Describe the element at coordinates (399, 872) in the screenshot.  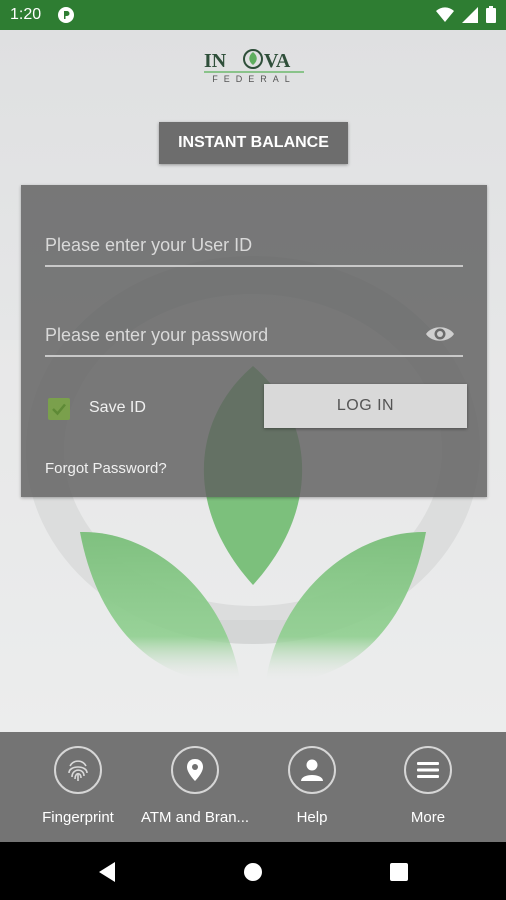
I see `recents-icon` at that location.